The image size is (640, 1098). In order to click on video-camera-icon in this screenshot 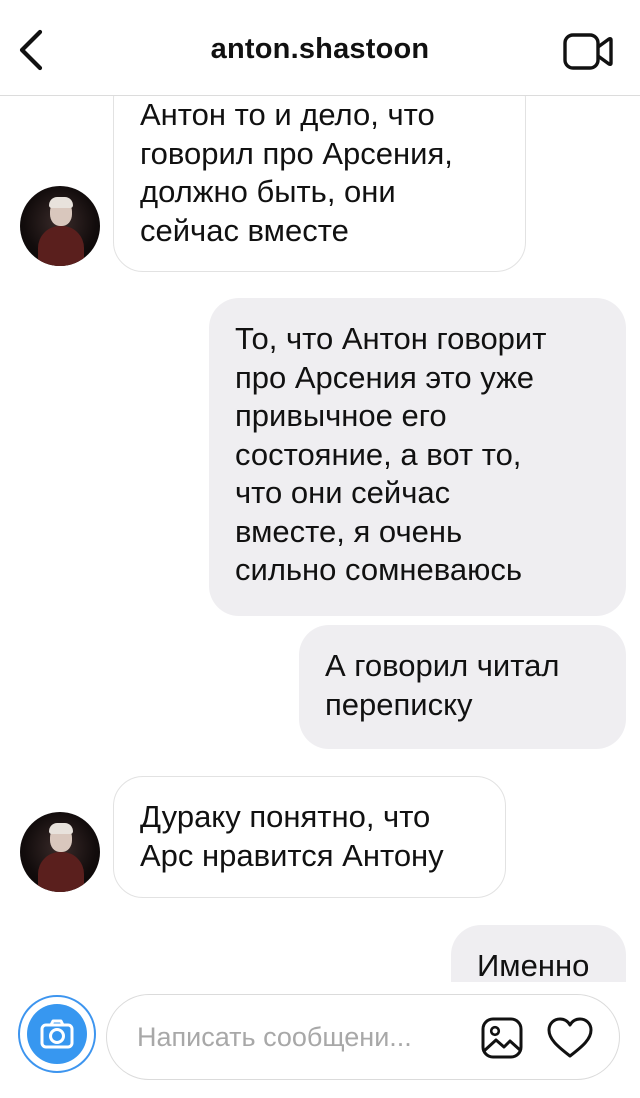, I will do `click(588, 51)`.